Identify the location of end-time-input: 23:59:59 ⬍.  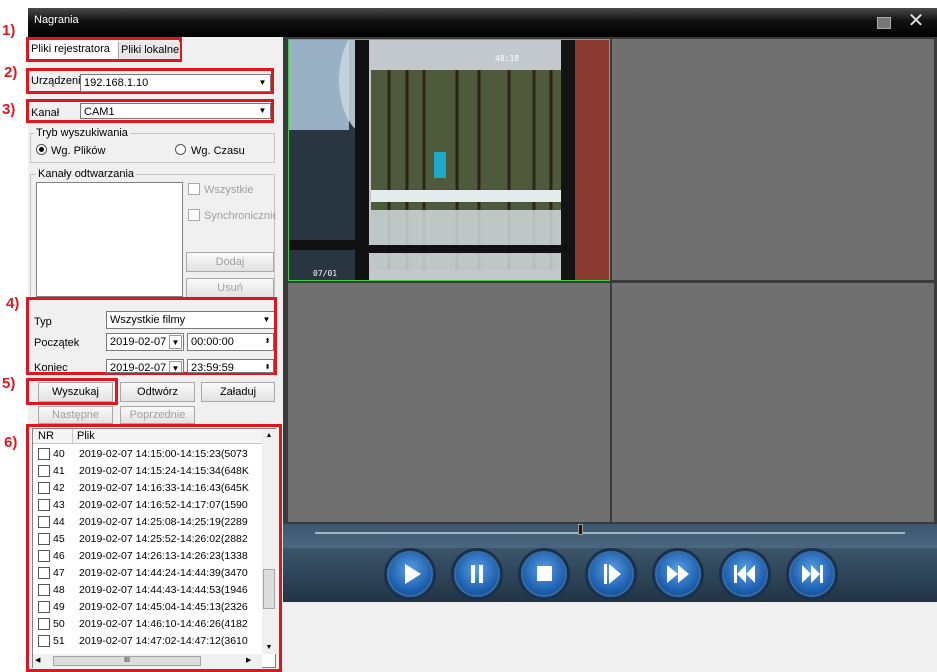
(230, 366).